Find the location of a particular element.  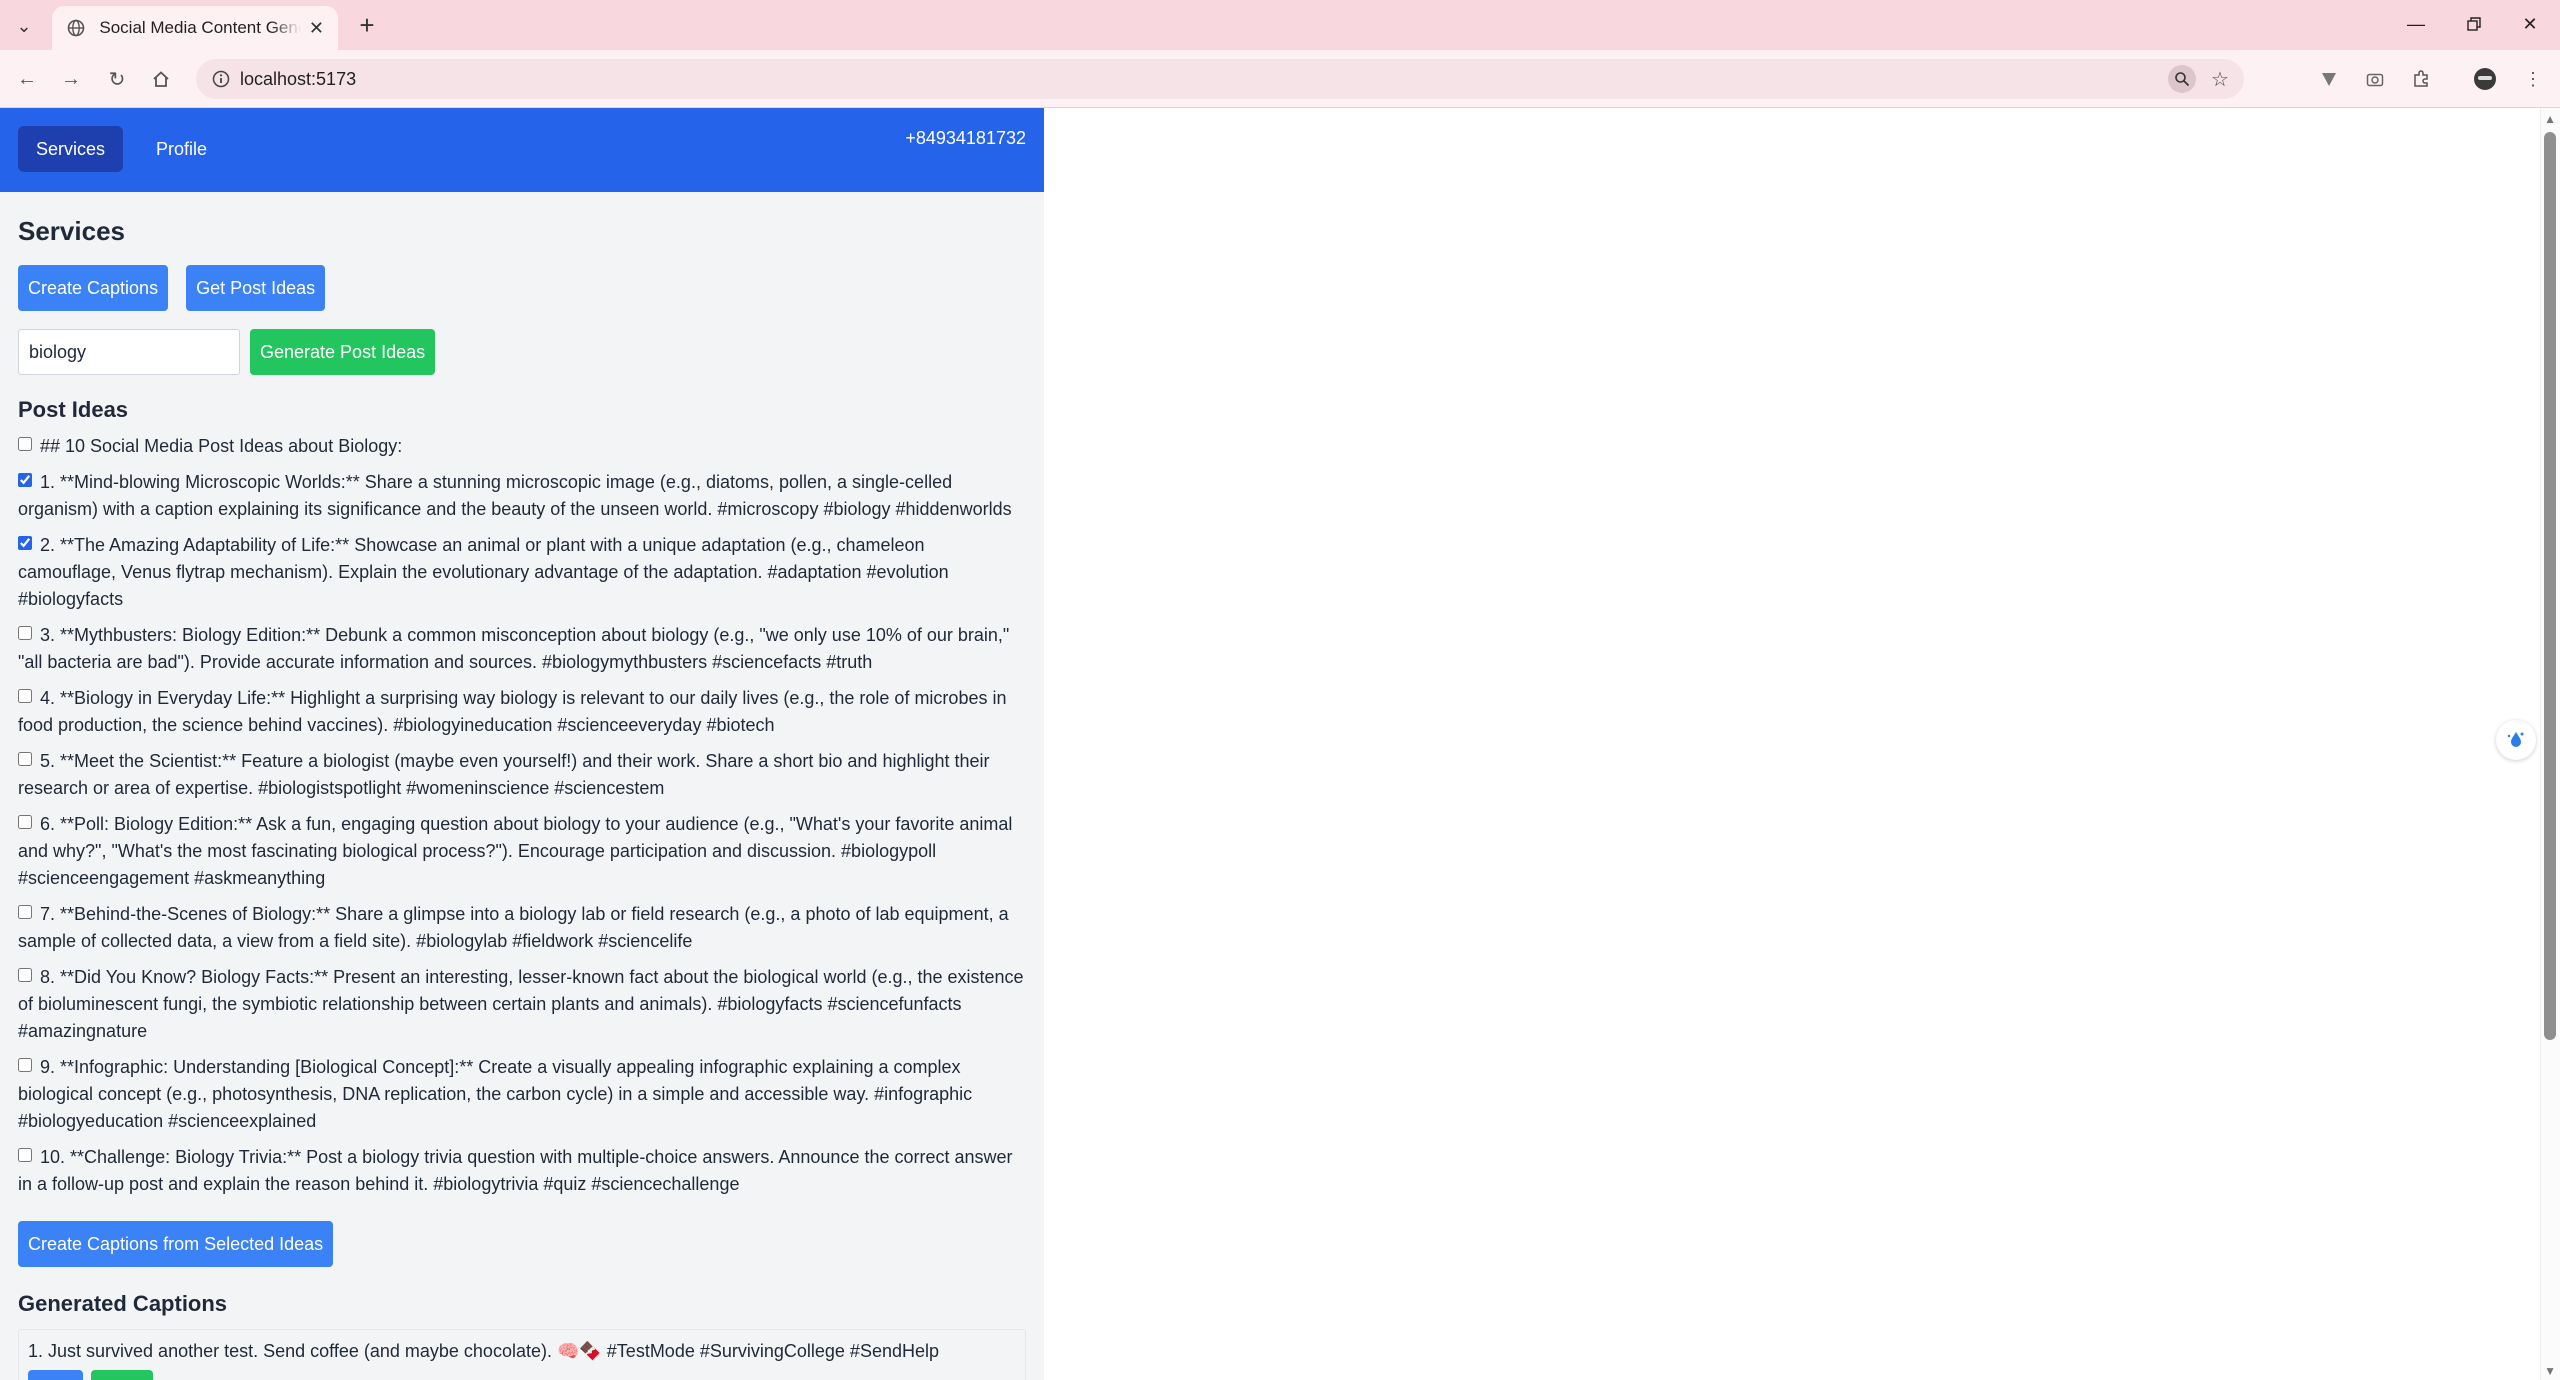

reload-icon: ↻ is located at coordinates (117, 79).